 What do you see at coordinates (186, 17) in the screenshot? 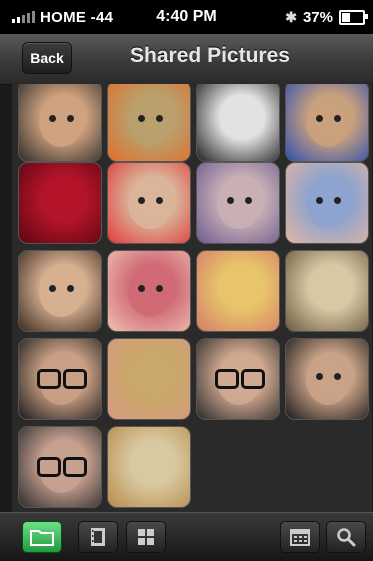
I see `status-bar: HOME -44 4:40 PM ✱ 37%` at bounding box center [186, 17].